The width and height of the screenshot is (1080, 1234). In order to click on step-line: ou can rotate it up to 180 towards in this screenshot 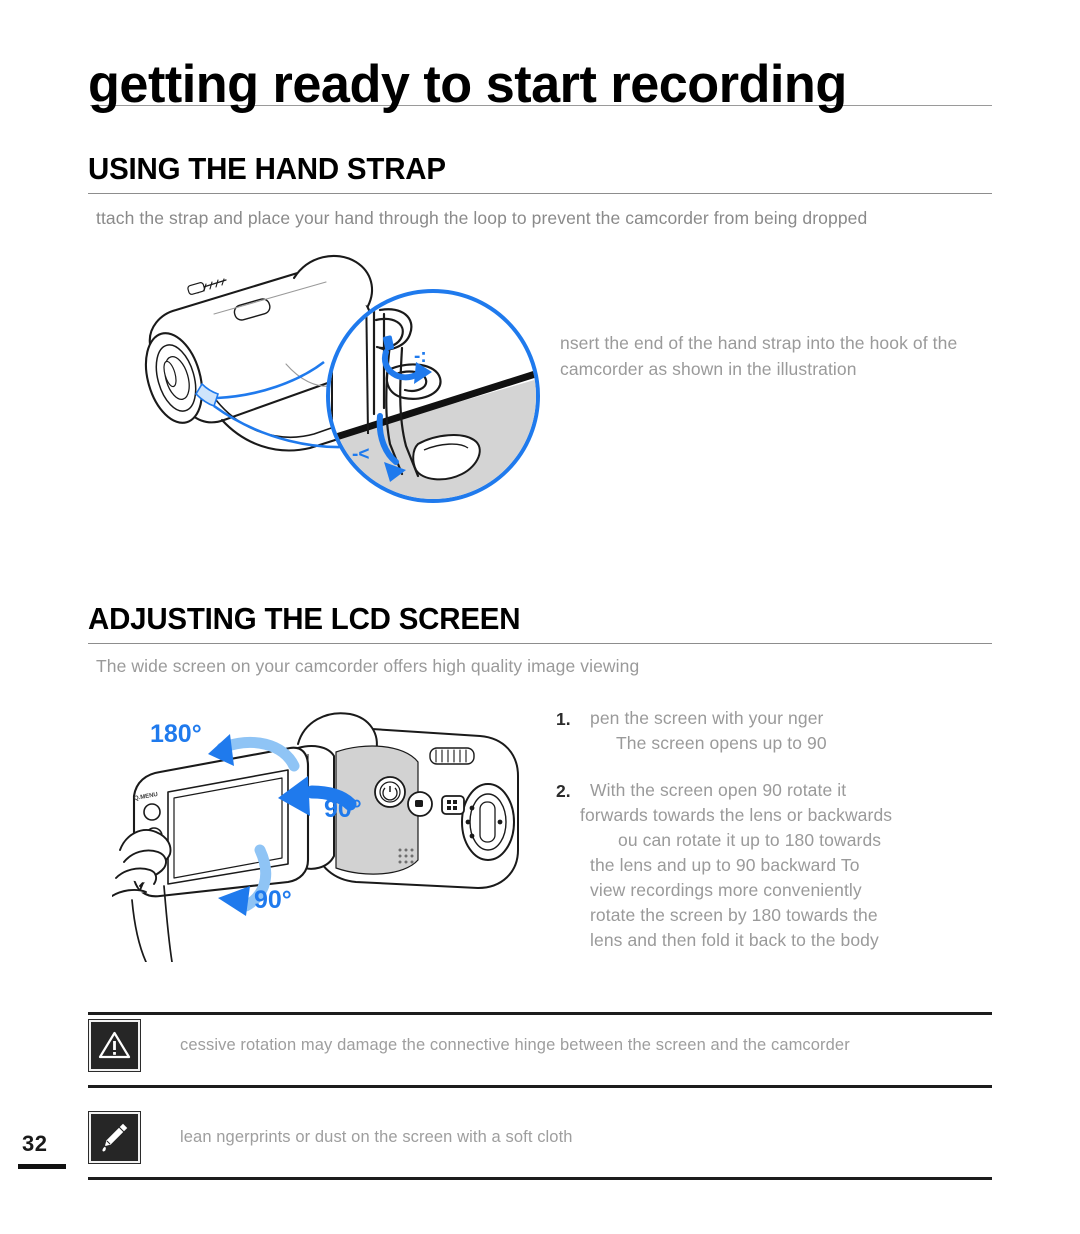, I will do `click(750, 840)`.